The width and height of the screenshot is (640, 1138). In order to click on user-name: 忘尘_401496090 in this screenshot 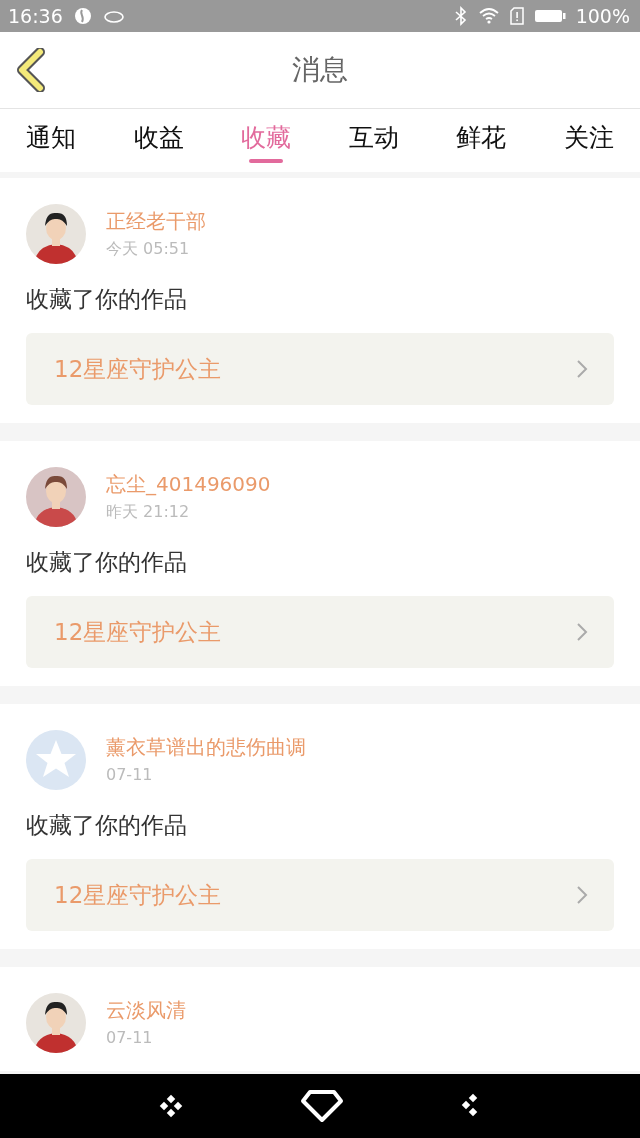, I will do `click(188, 484)`.